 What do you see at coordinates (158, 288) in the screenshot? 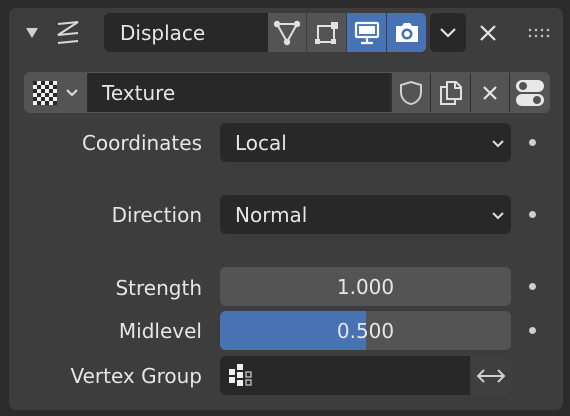
I see `strength-label: Strength` at bounding box center [158, 288].